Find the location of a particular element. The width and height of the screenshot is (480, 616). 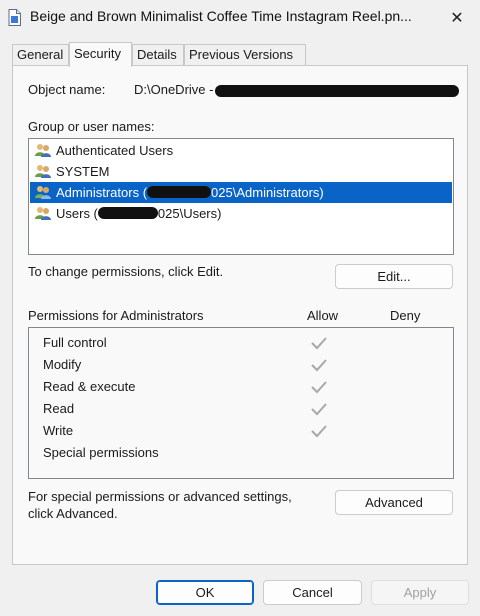

permission-row: Read & execute is located at coordinates (241, 387).